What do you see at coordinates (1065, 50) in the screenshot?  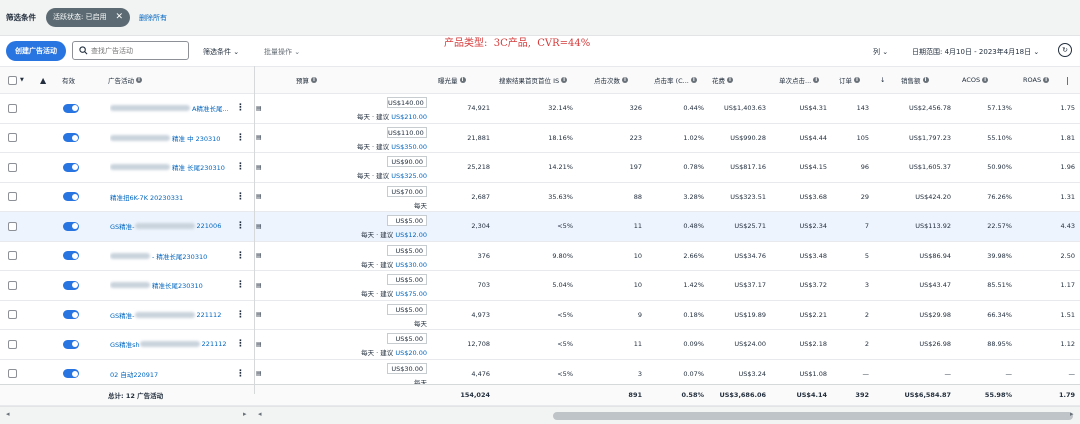 I see `settings-icon: ↻` at bounding box center [1065, 50].